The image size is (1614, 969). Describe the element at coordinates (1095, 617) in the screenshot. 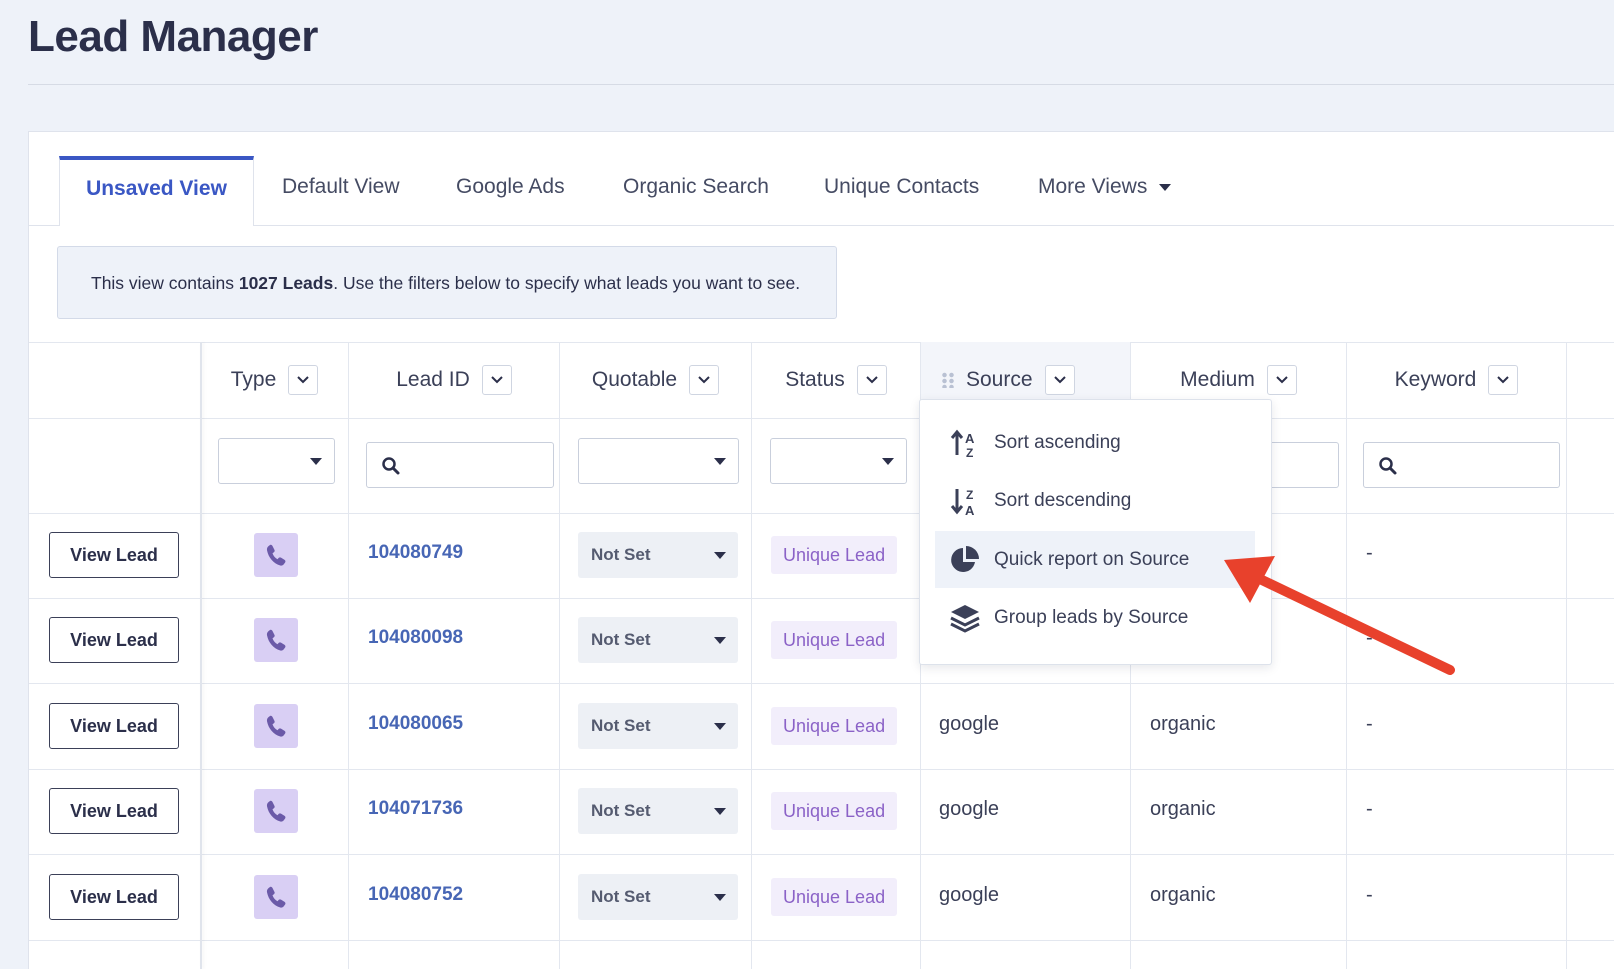

I see `group-leads-option: Group leads by Source` at that location.